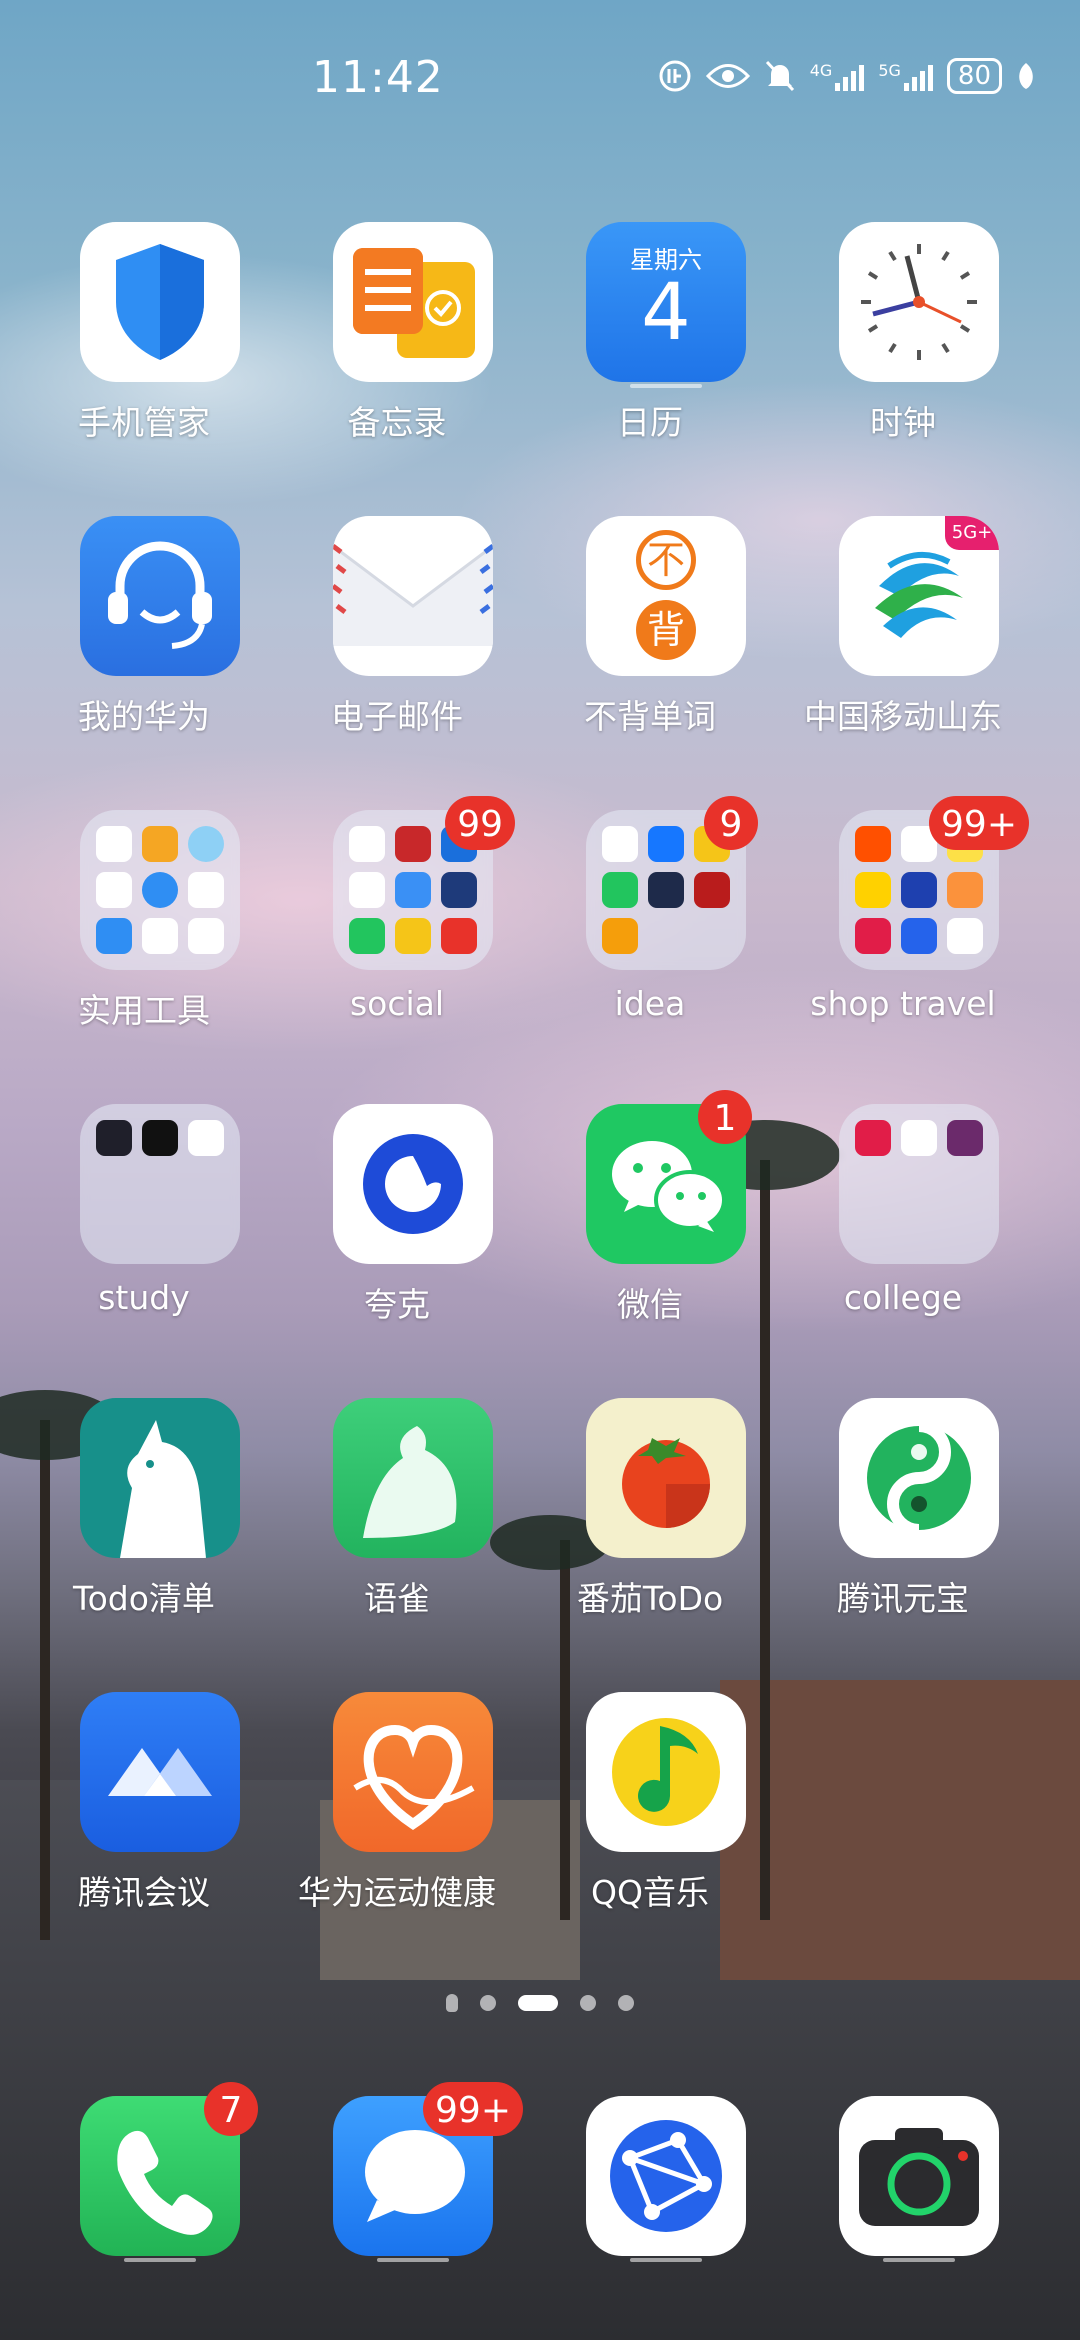 The width and height of the screenshot is (1080, 2340). I want to click on leaf-power-saving-icon, so click(1026, 76).